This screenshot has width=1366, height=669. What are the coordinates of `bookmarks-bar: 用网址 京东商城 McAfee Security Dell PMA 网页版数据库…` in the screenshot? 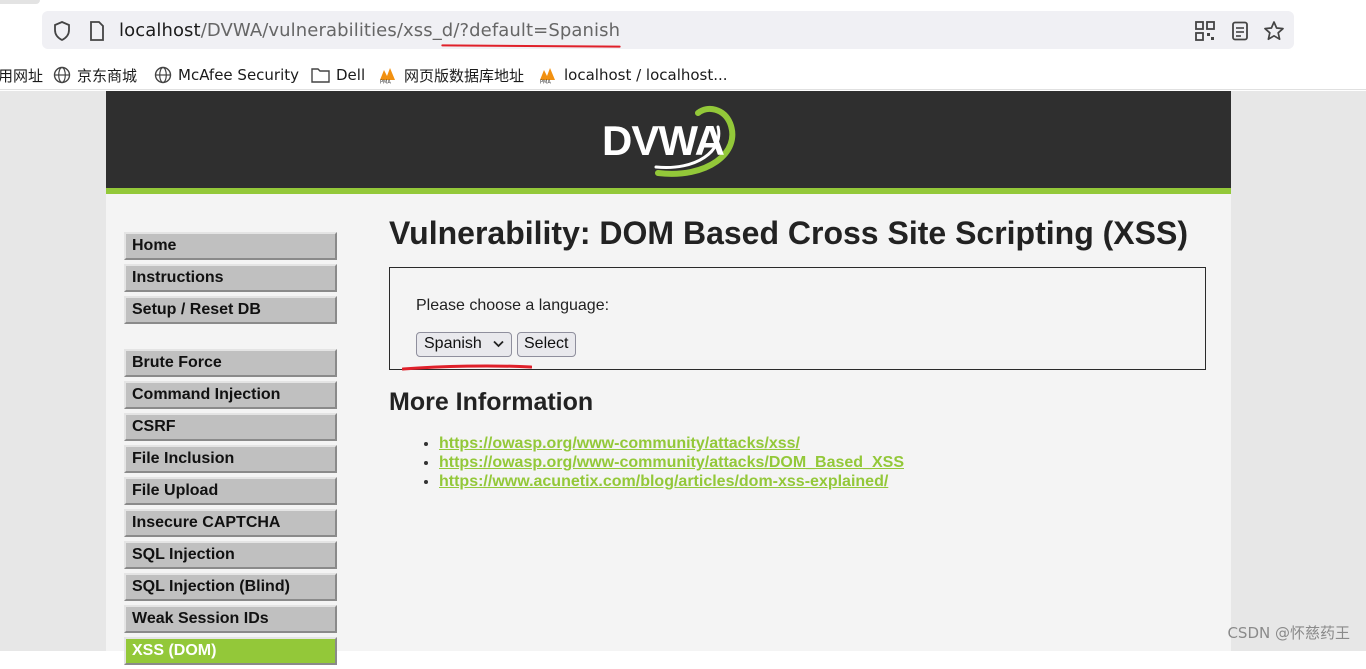 It's located at (683, 75).